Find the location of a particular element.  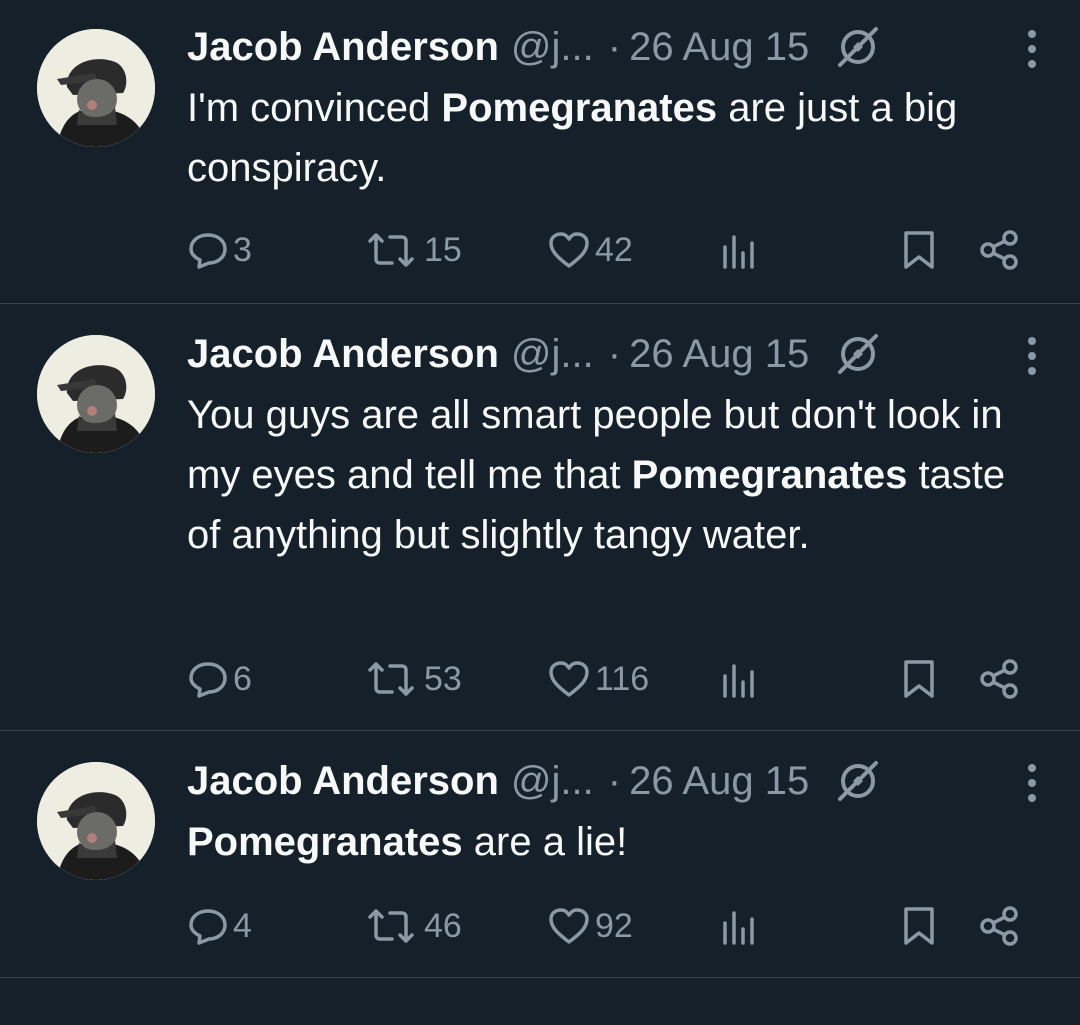

tweet-actions: 3 15 42 is located at coordinates (604, 250).